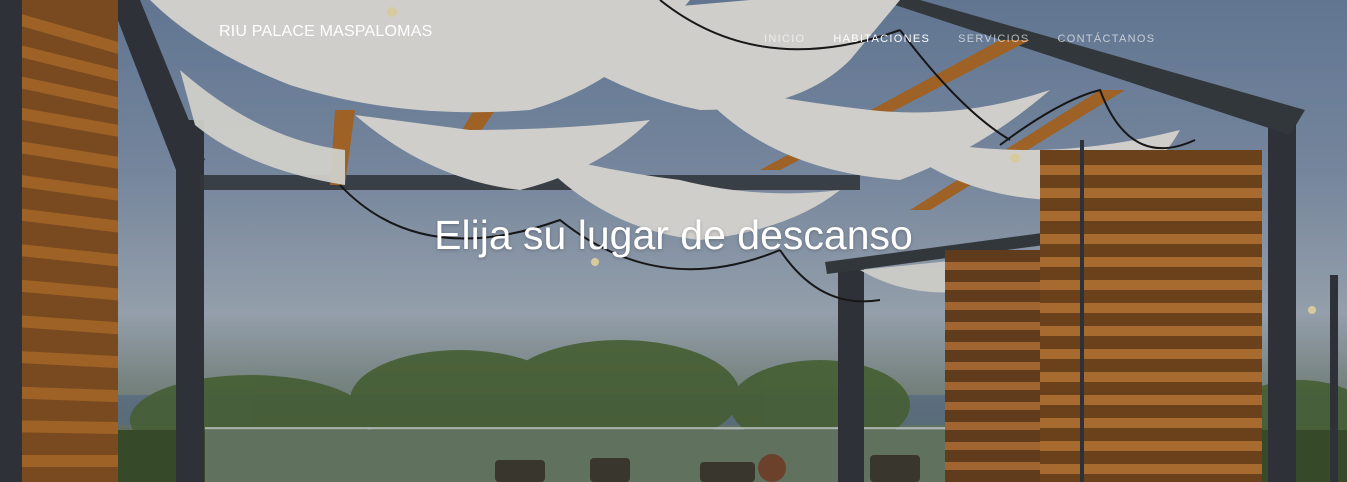  I want to click on nav-link-inicio: INICIO, so click(784, 39).